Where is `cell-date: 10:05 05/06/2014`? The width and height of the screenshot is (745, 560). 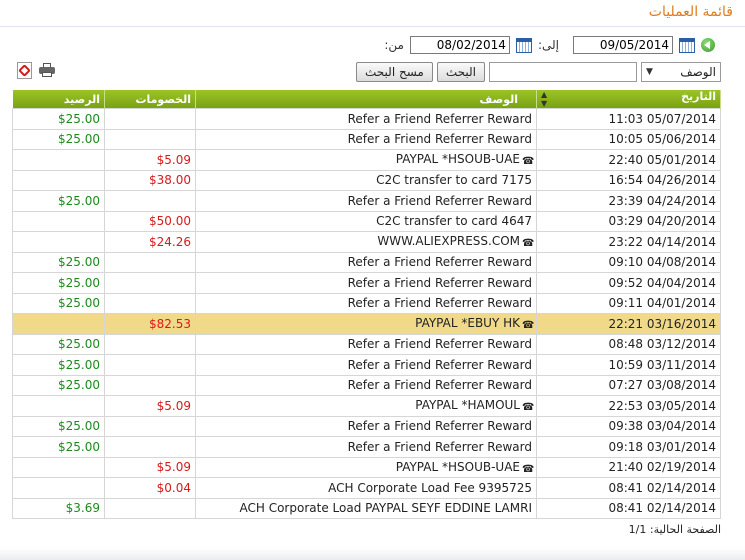 cell-date: 10:05 05/06/2014 is located at coordinates (628, 139).